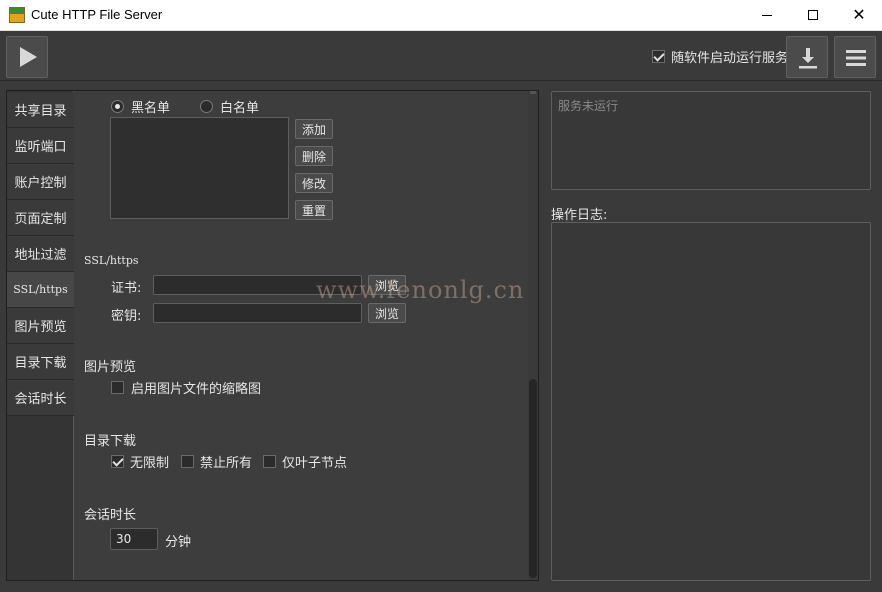 Image resolution: width=882 pixels, height=592 pixels. Describe the element at coordinates (730, 58) in the screenshot. I see `autostart-label: 随软件启动运行服务` at that location.